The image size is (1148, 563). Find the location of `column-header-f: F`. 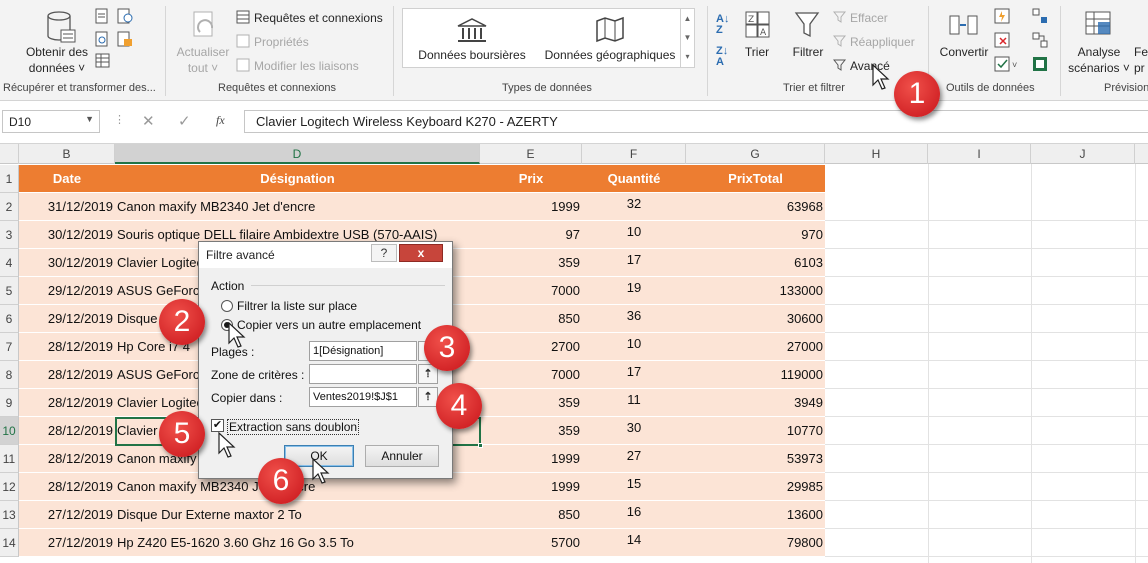

column-header-f: F is located at coordinates (634, 154).